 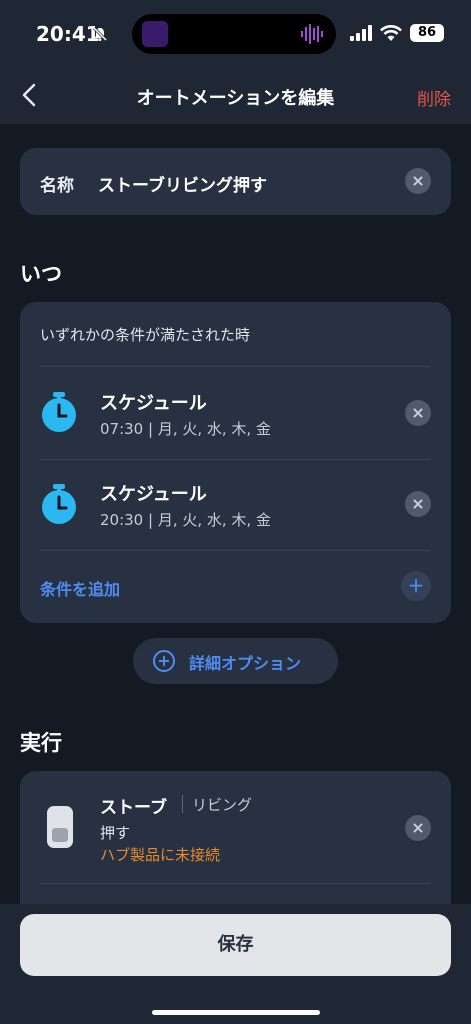 I want to click on delete-button: 削除, so click(x=434, y=97).